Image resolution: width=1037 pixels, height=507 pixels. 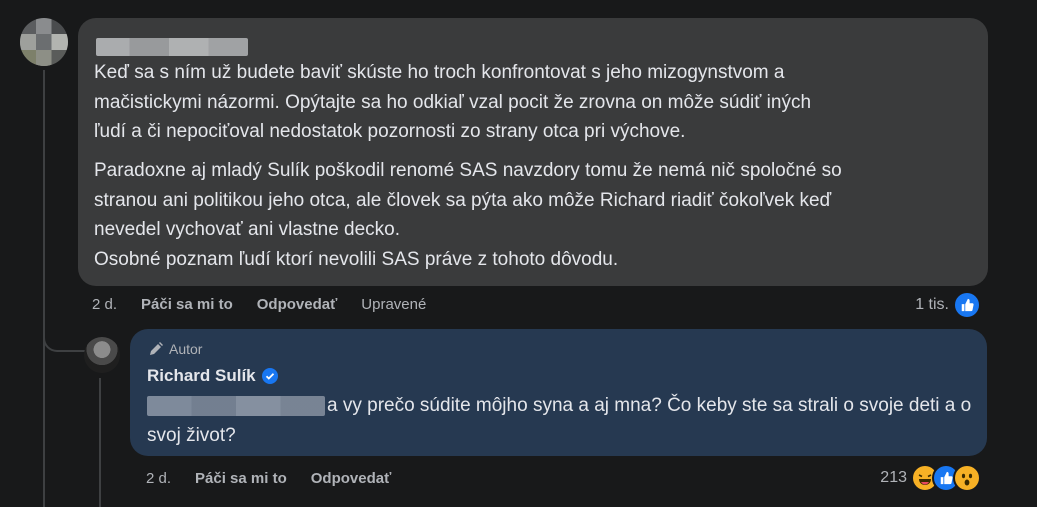 I want to click on edited-label: Upravené, so click(x=394, y=304).